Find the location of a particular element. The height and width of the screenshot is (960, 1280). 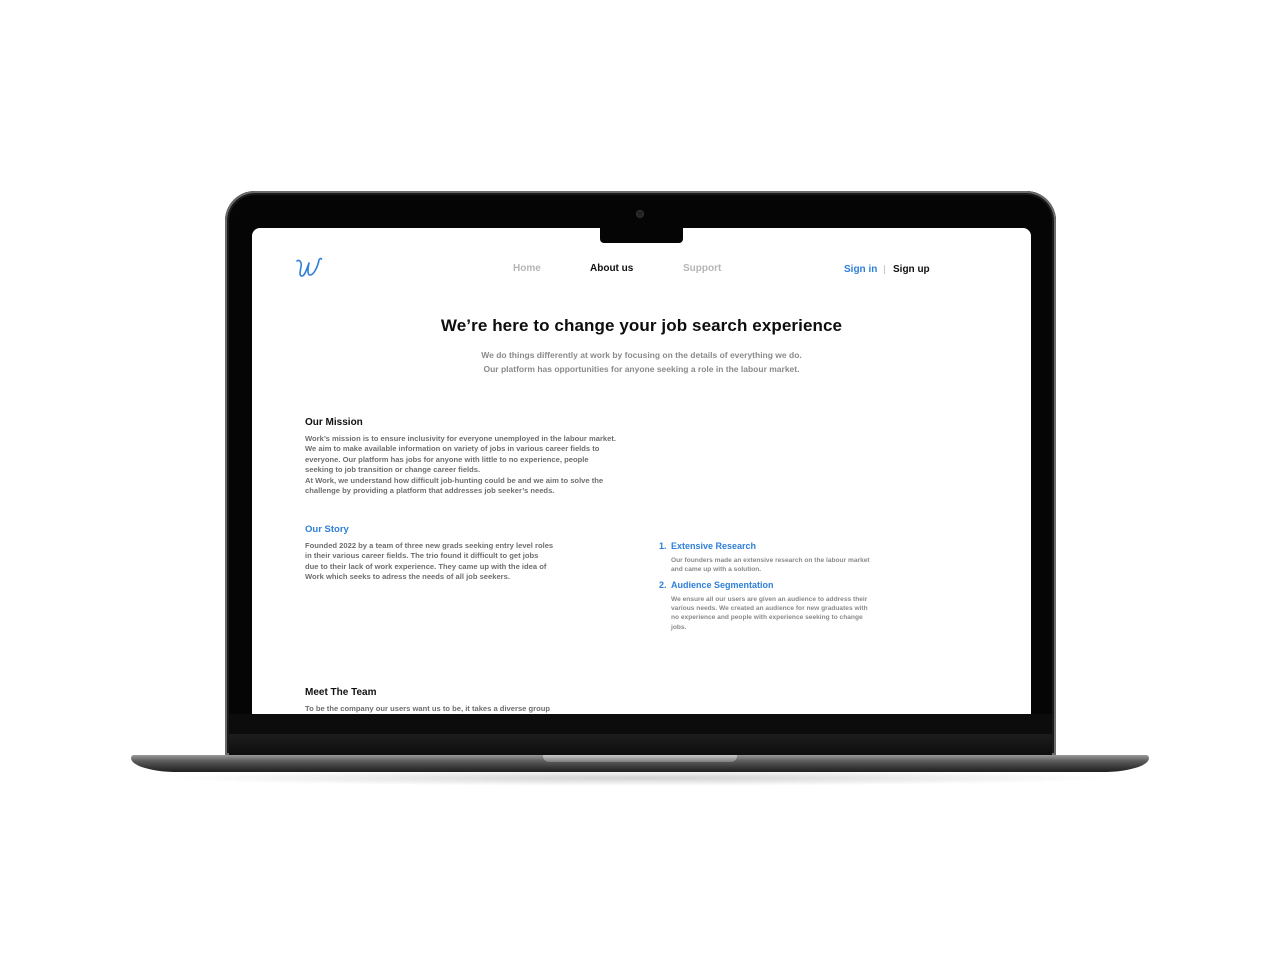

nav-support-link: Support is located at coordinates (702, 268).